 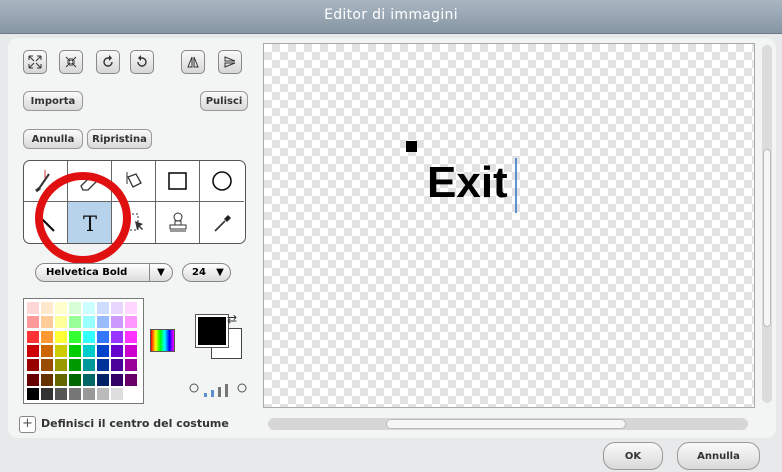 I want to click on eyedropper-tool, so click(x=222, y=222).